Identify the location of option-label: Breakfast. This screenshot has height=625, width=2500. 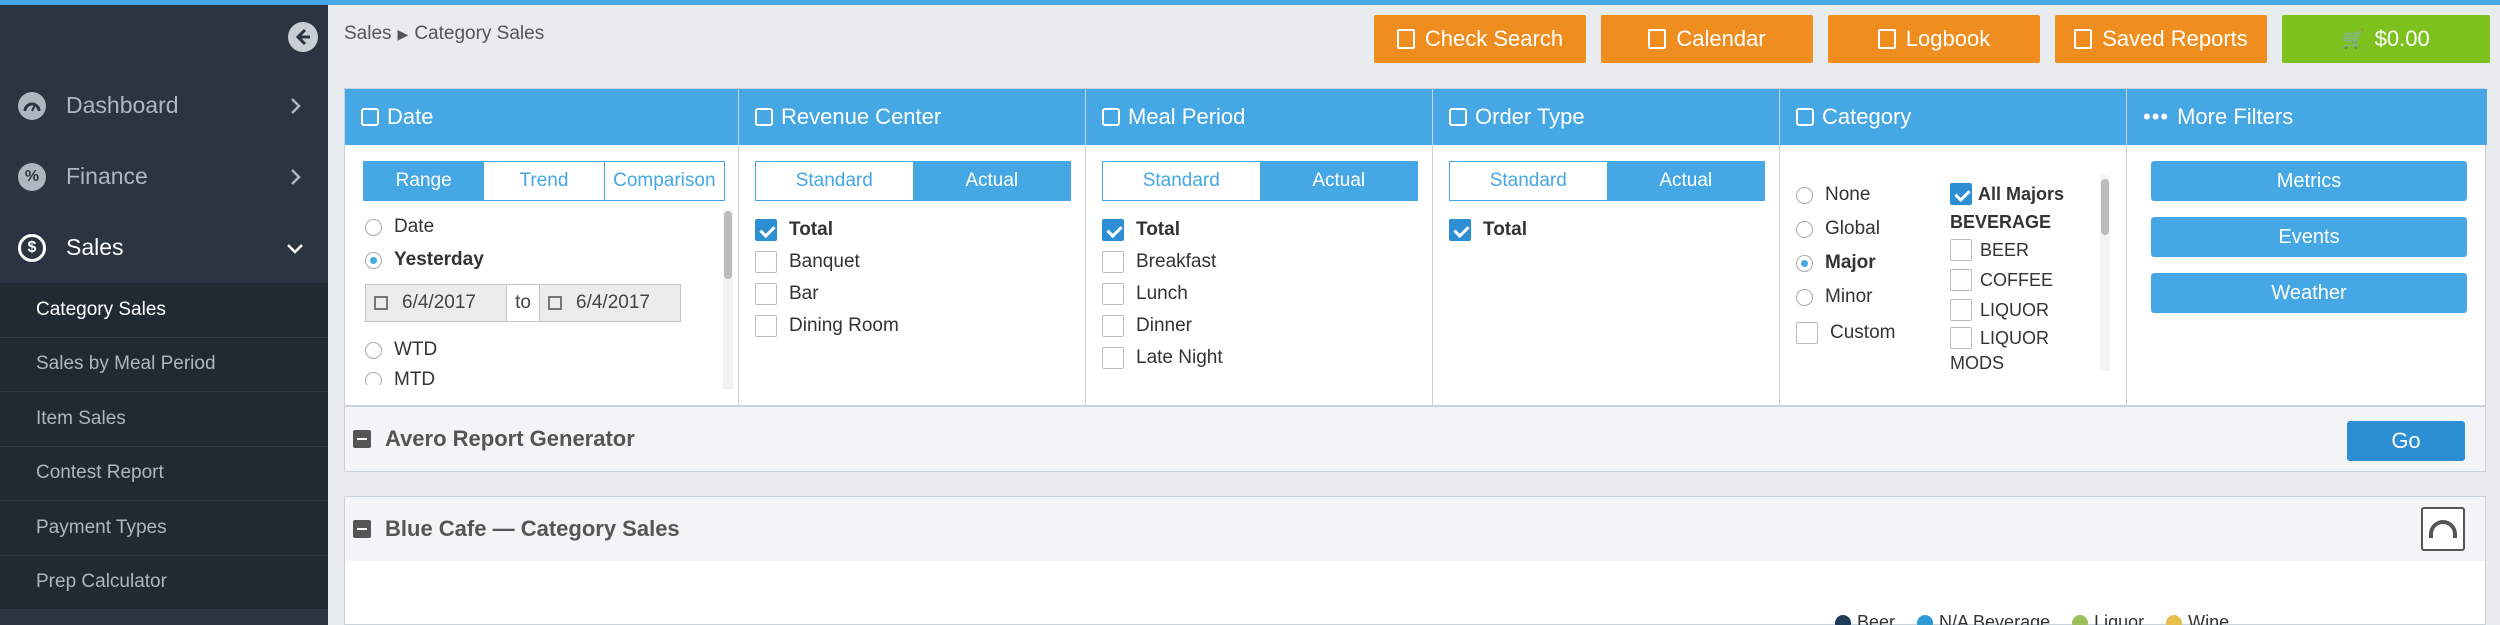
(1176, 261).